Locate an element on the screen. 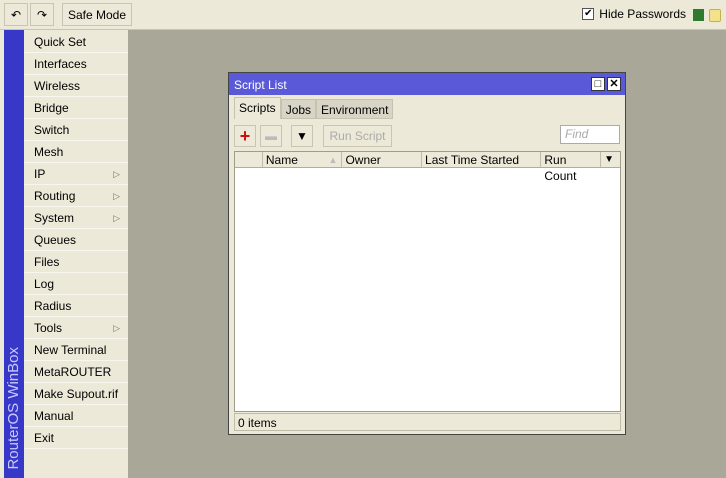 The width and height of the screenshot is (726, 478). sidebar-item-exit: Exit is located at coordinates (76, 438).